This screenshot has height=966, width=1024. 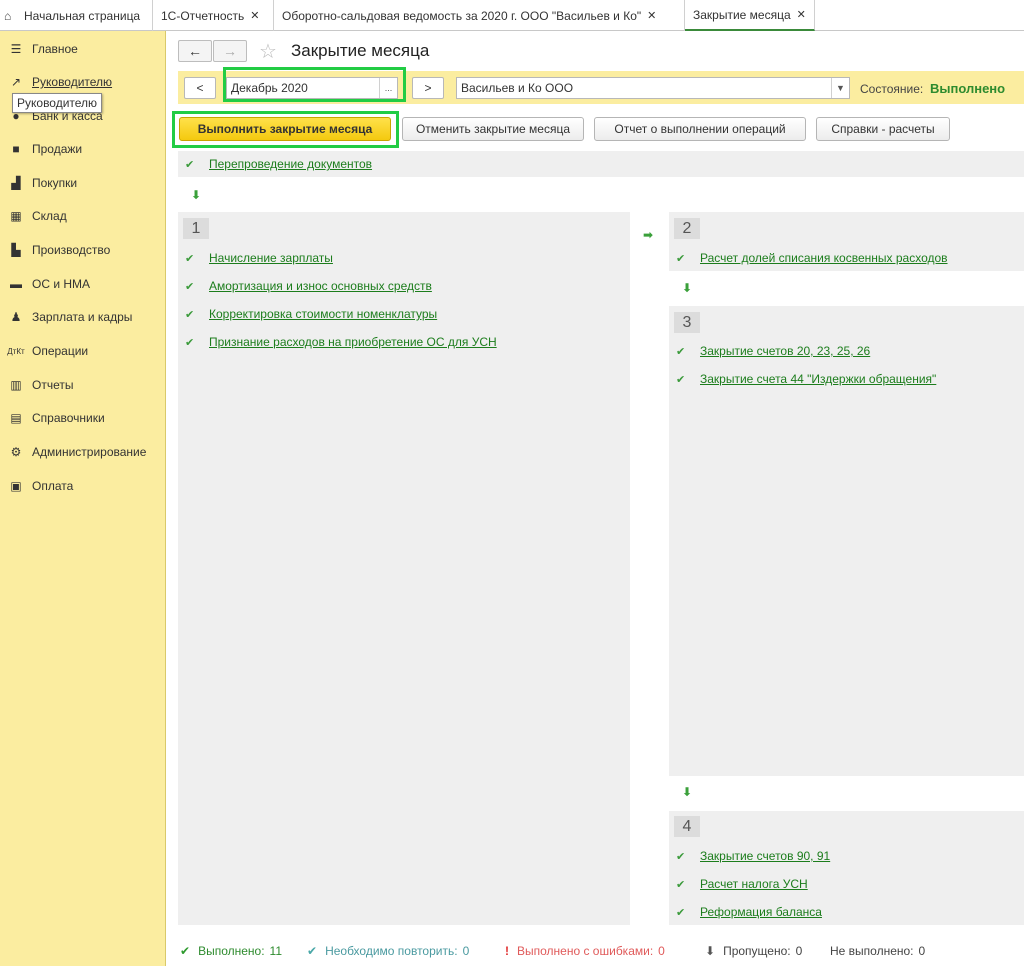 What do you see at coordinates (196, 228) in the screenshot?
I see `step-number: 1` at bounding box center [196, 228].